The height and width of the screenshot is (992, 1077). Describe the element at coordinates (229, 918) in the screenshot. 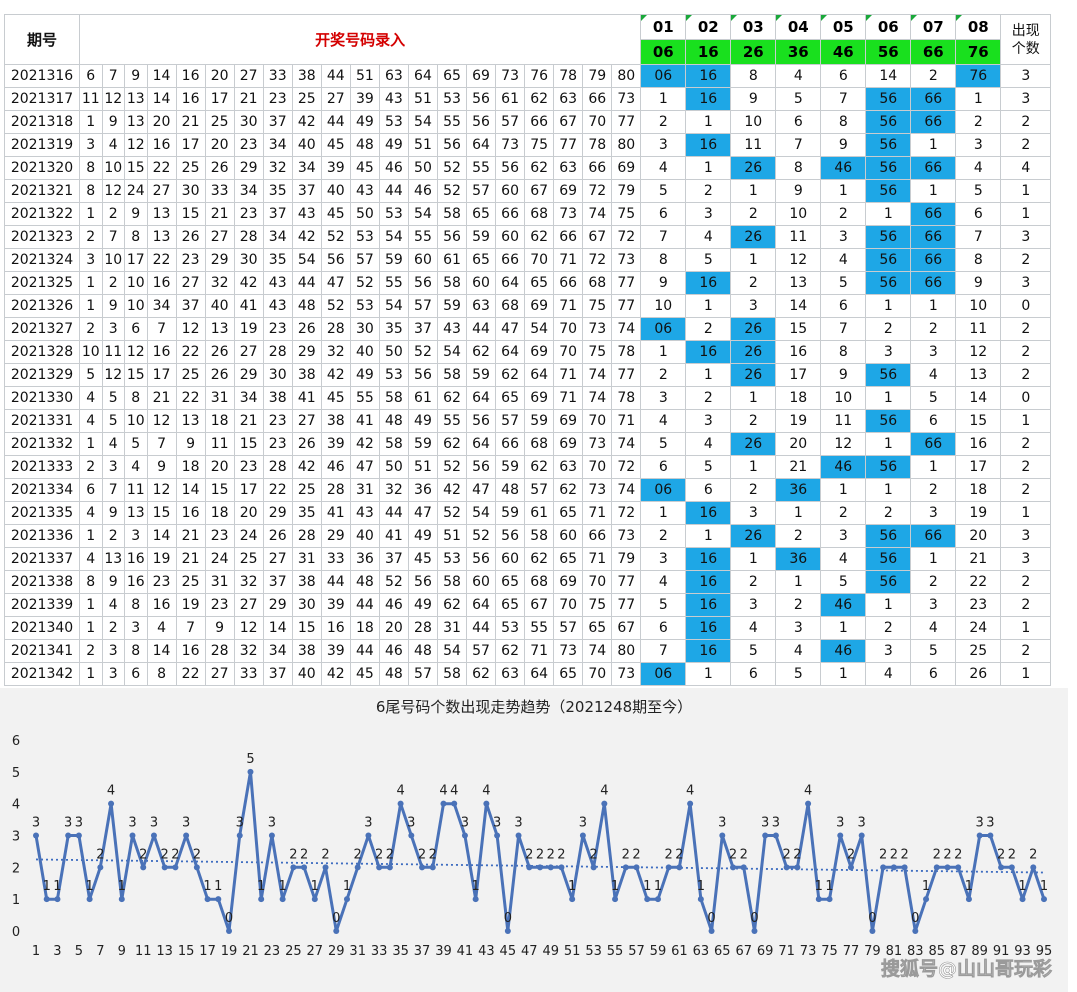

I see `data-label: 0` at that location.